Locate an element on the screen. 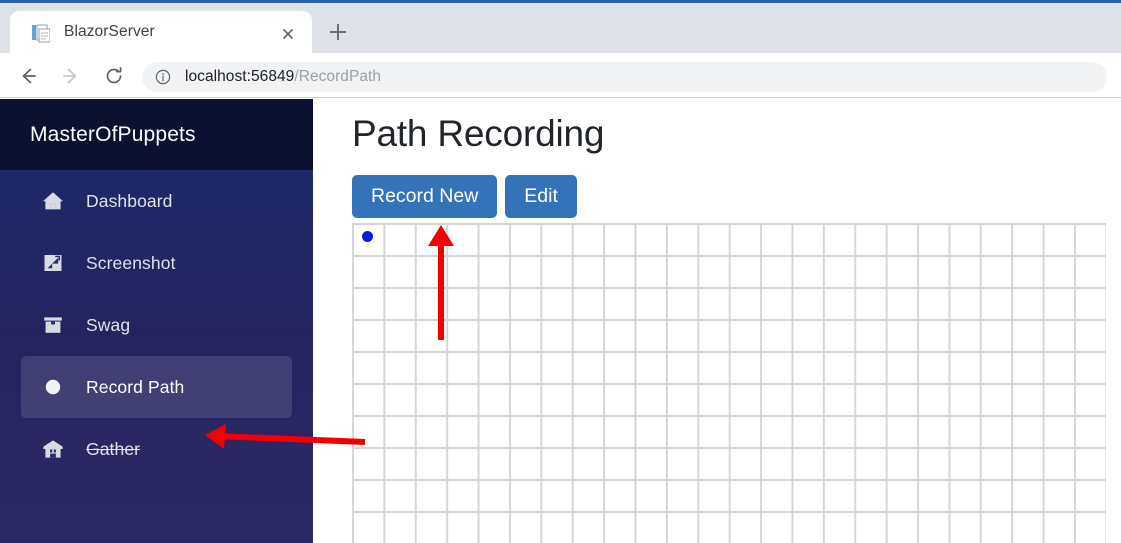 This screenshot has width=1121, height=543. edit-button: Edit is located at coordinates (541, 197).